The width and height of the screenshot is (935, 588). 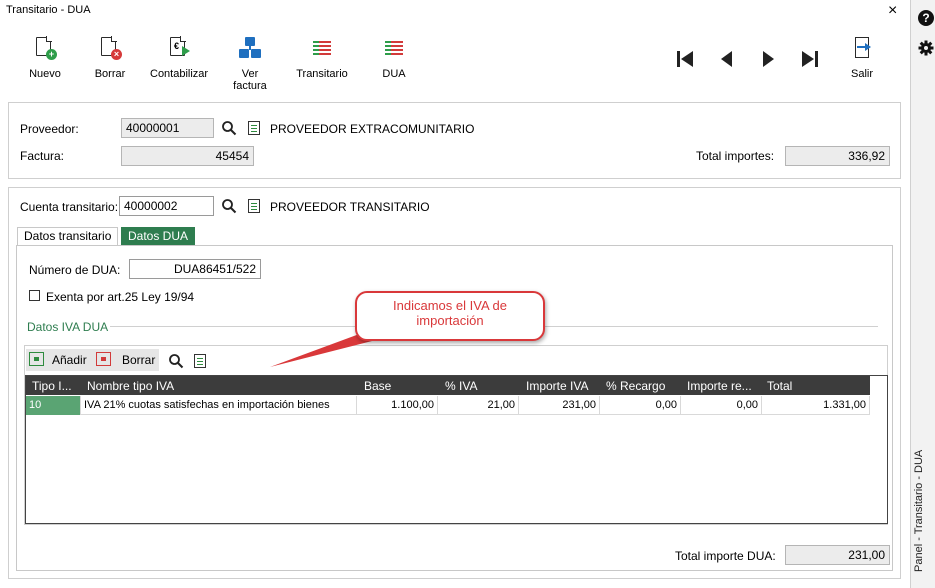 I want to click on new-button-label: Nuevo, so click(x=45, y=74).